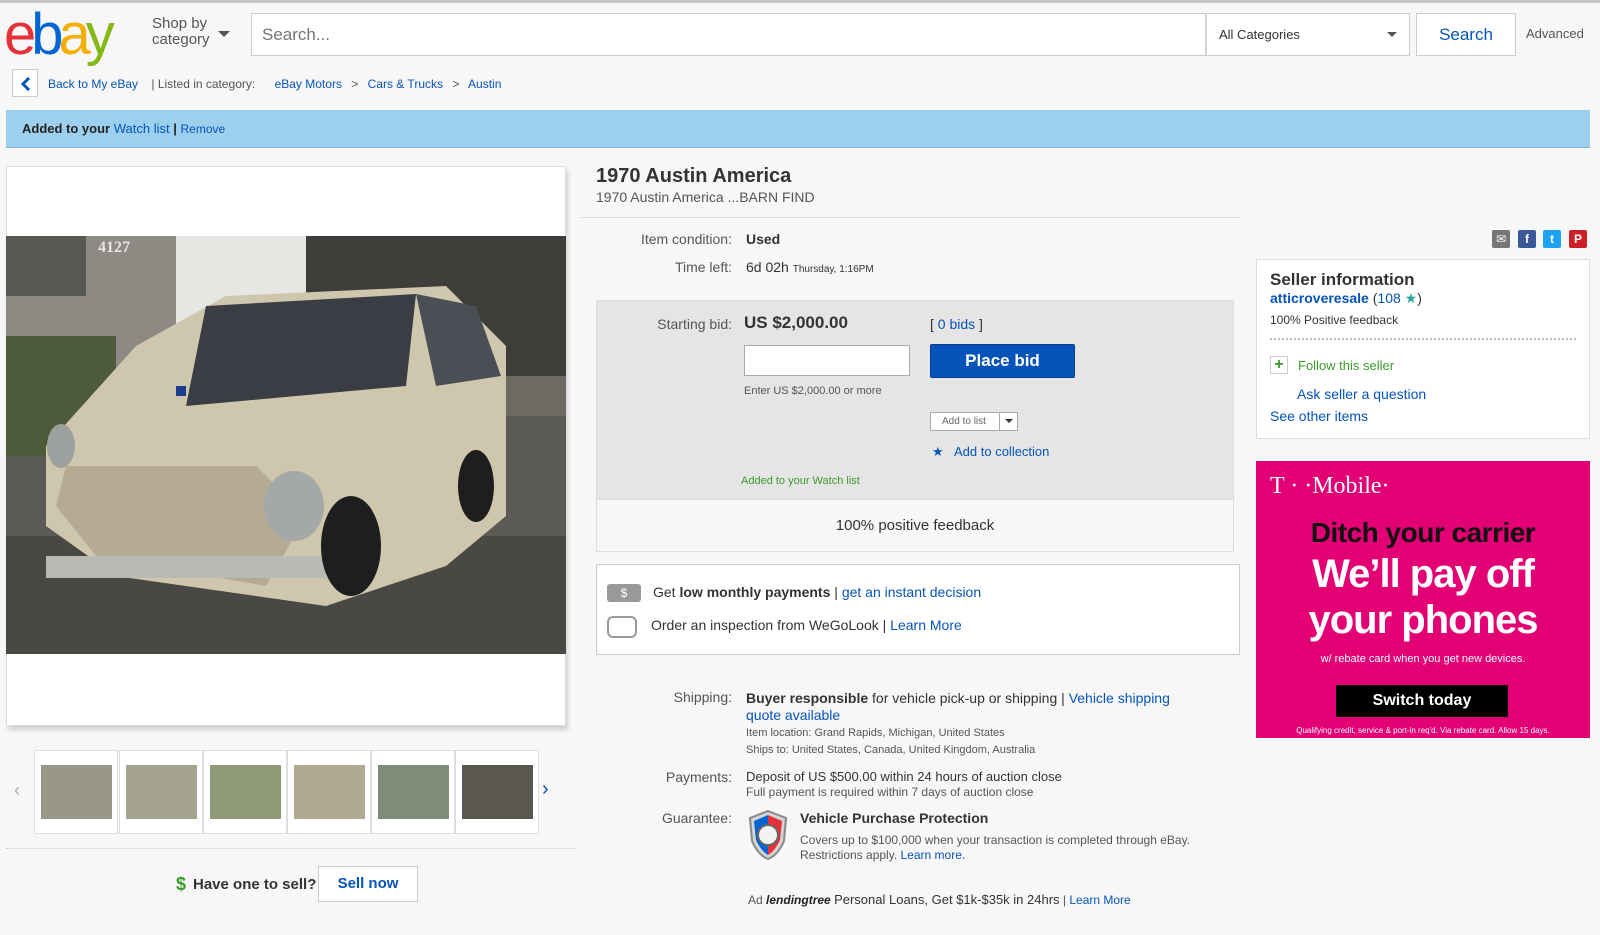  What do you see at coordinates (915, 525) in the screenshot?
I see `positive-feedback-footer: 100% positive feedback` at bounding box center [915, 525].